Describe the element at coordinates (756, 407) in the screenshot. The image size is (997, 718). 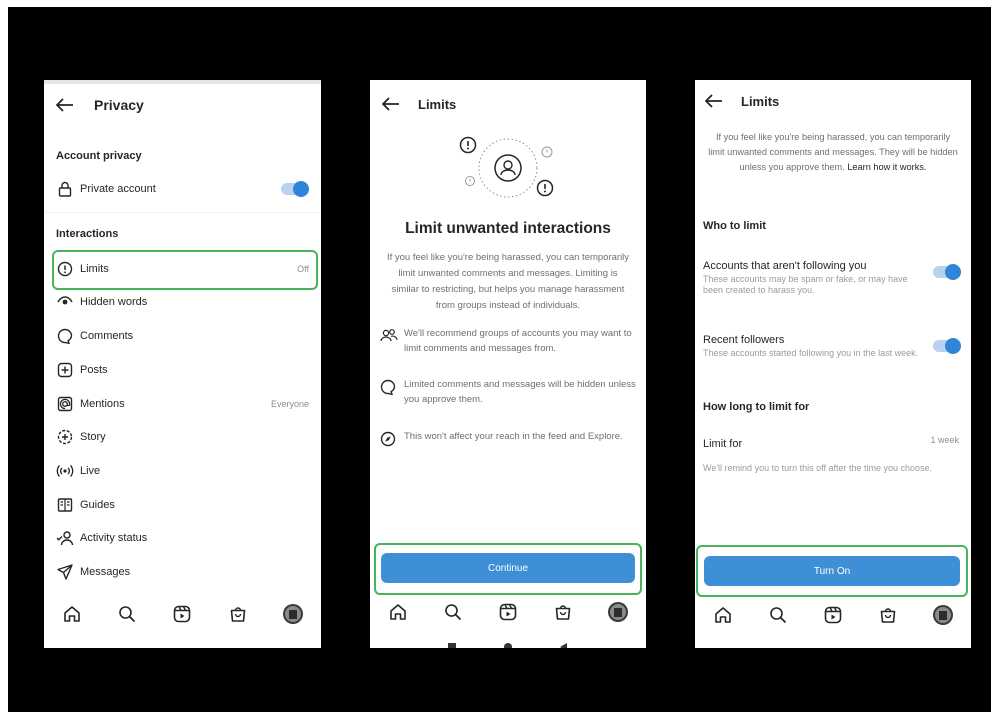
I see `how-long-heading: How long to limit for` at that location.